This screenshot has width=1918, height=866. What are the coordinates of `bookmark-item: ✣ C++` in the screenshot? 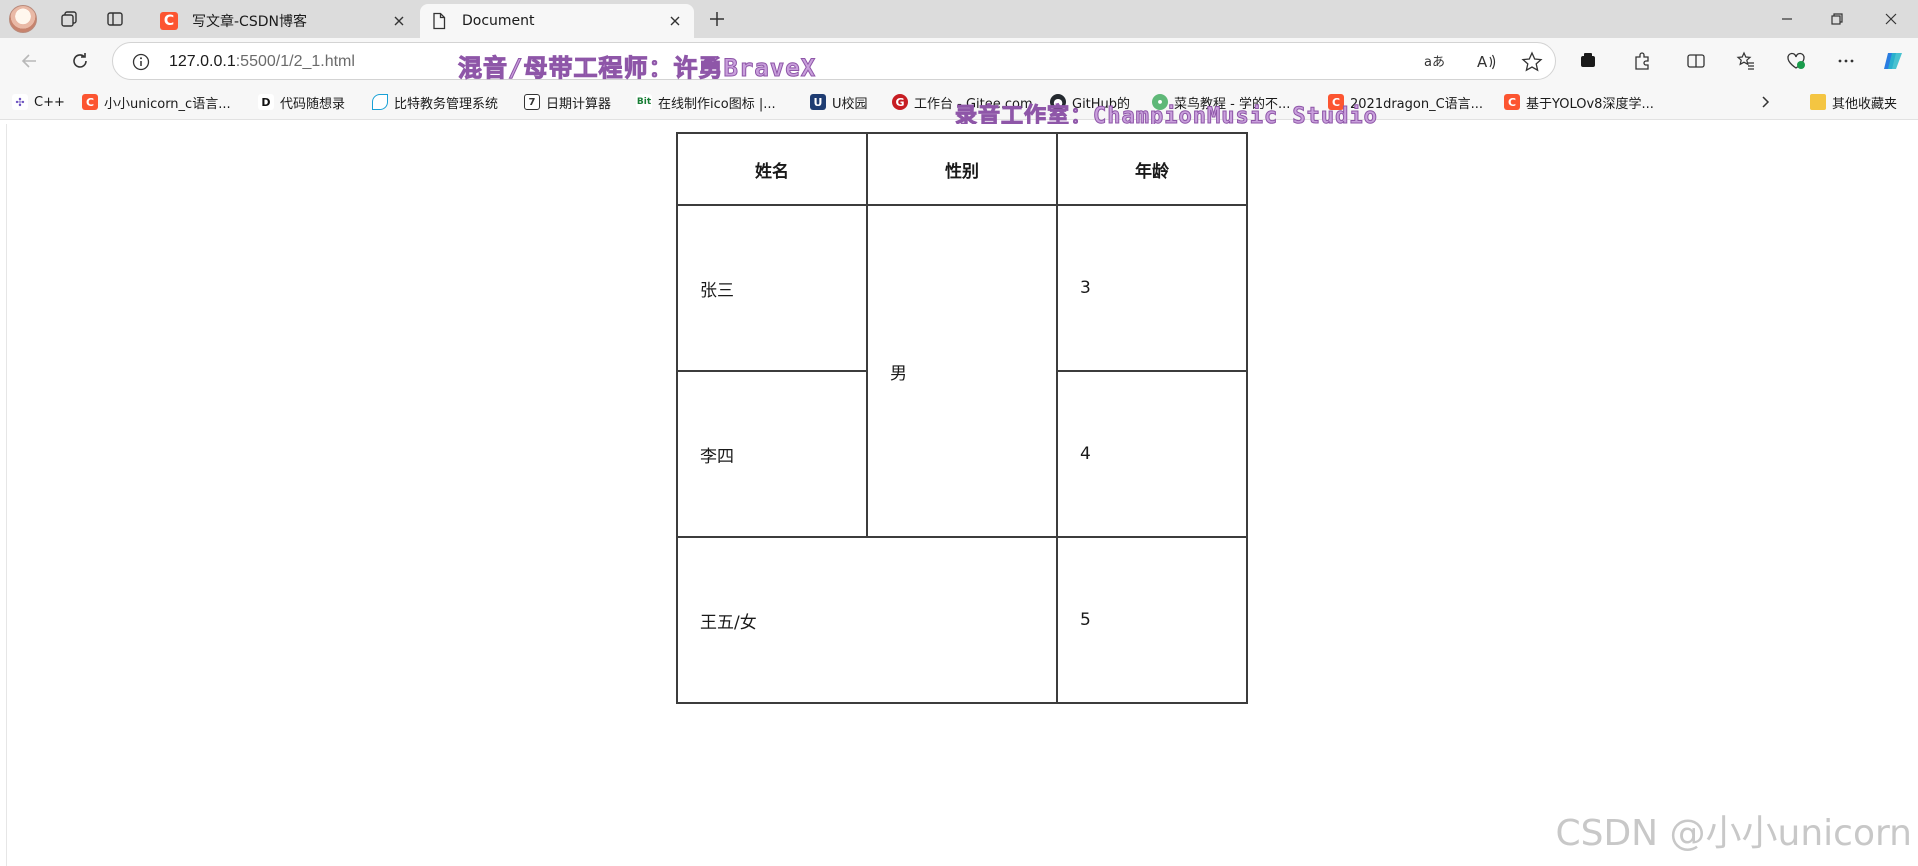 It's located at (38, 102).